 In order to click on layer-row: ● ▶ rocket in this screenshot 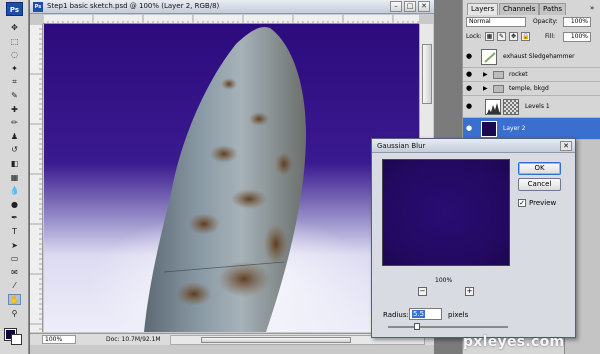, I will do `click(531, 75)`.